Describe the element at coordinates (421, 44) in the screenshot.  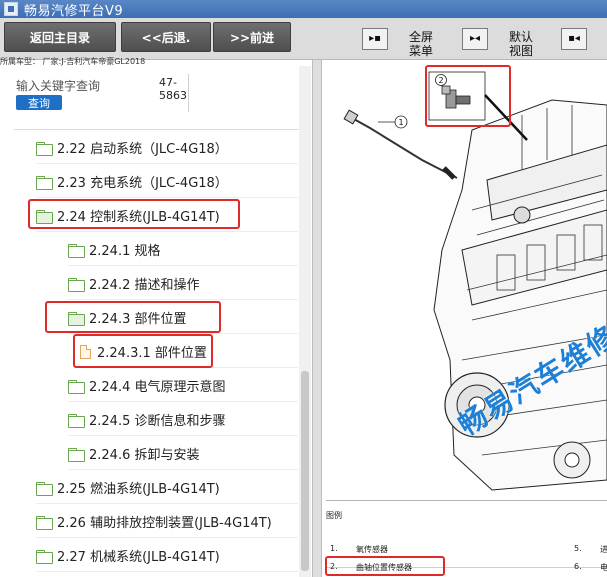
I see `fullscreen-menu-button: 全屏菜单` at that location.